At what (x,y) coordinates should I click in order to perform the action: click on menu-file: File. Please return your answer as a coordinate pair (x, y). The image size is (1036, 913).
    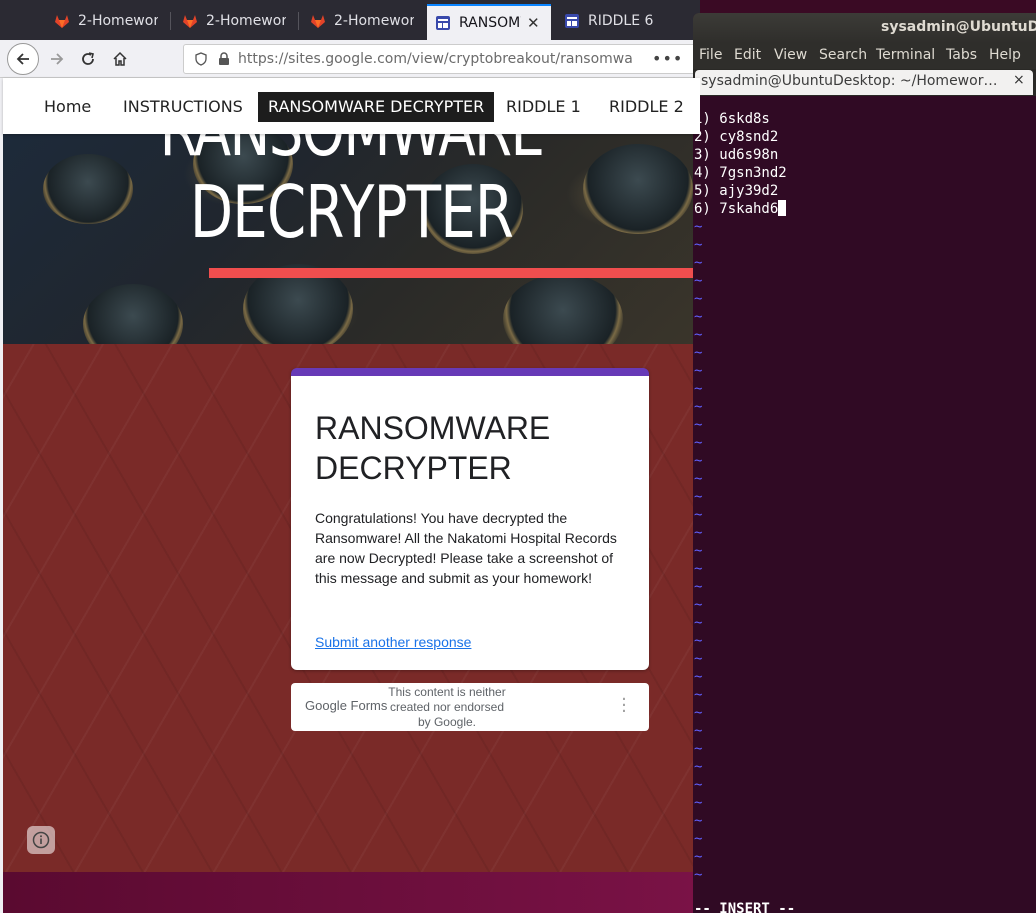
    Looking at the image, I should click on (710, 55).